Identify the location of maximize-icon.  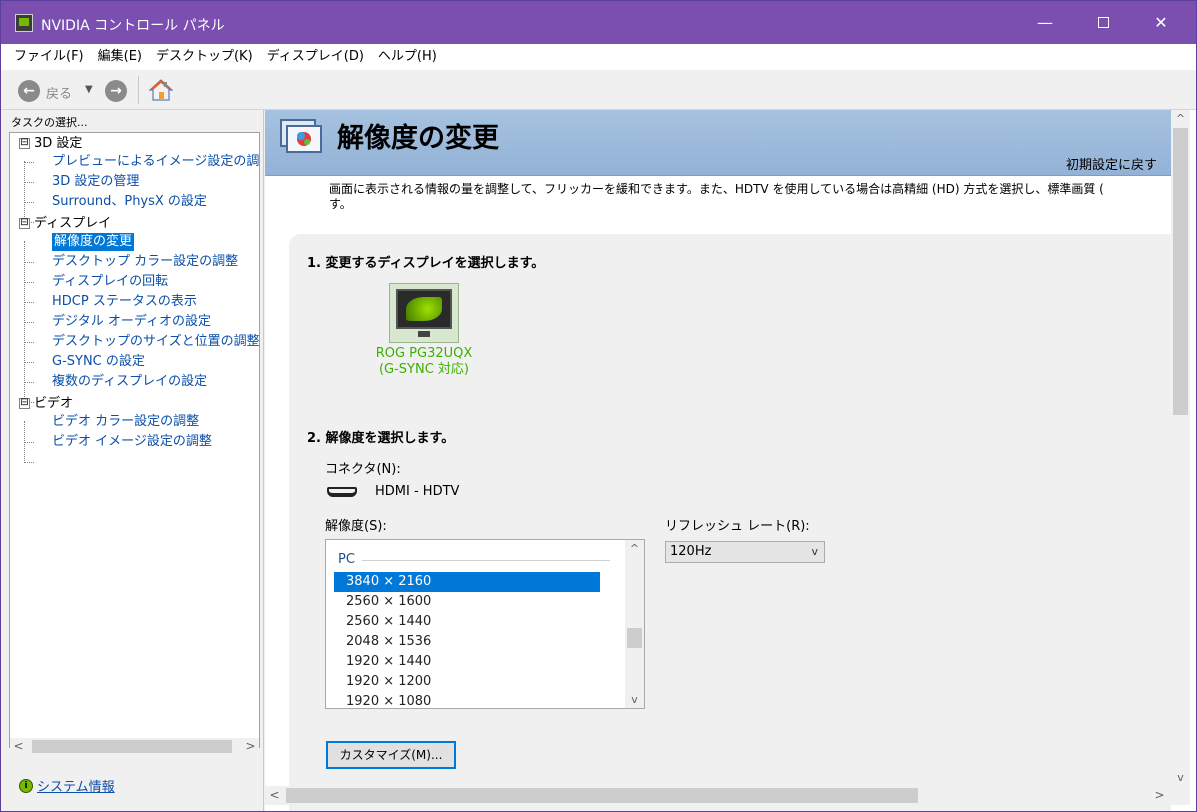
(1103, 22).